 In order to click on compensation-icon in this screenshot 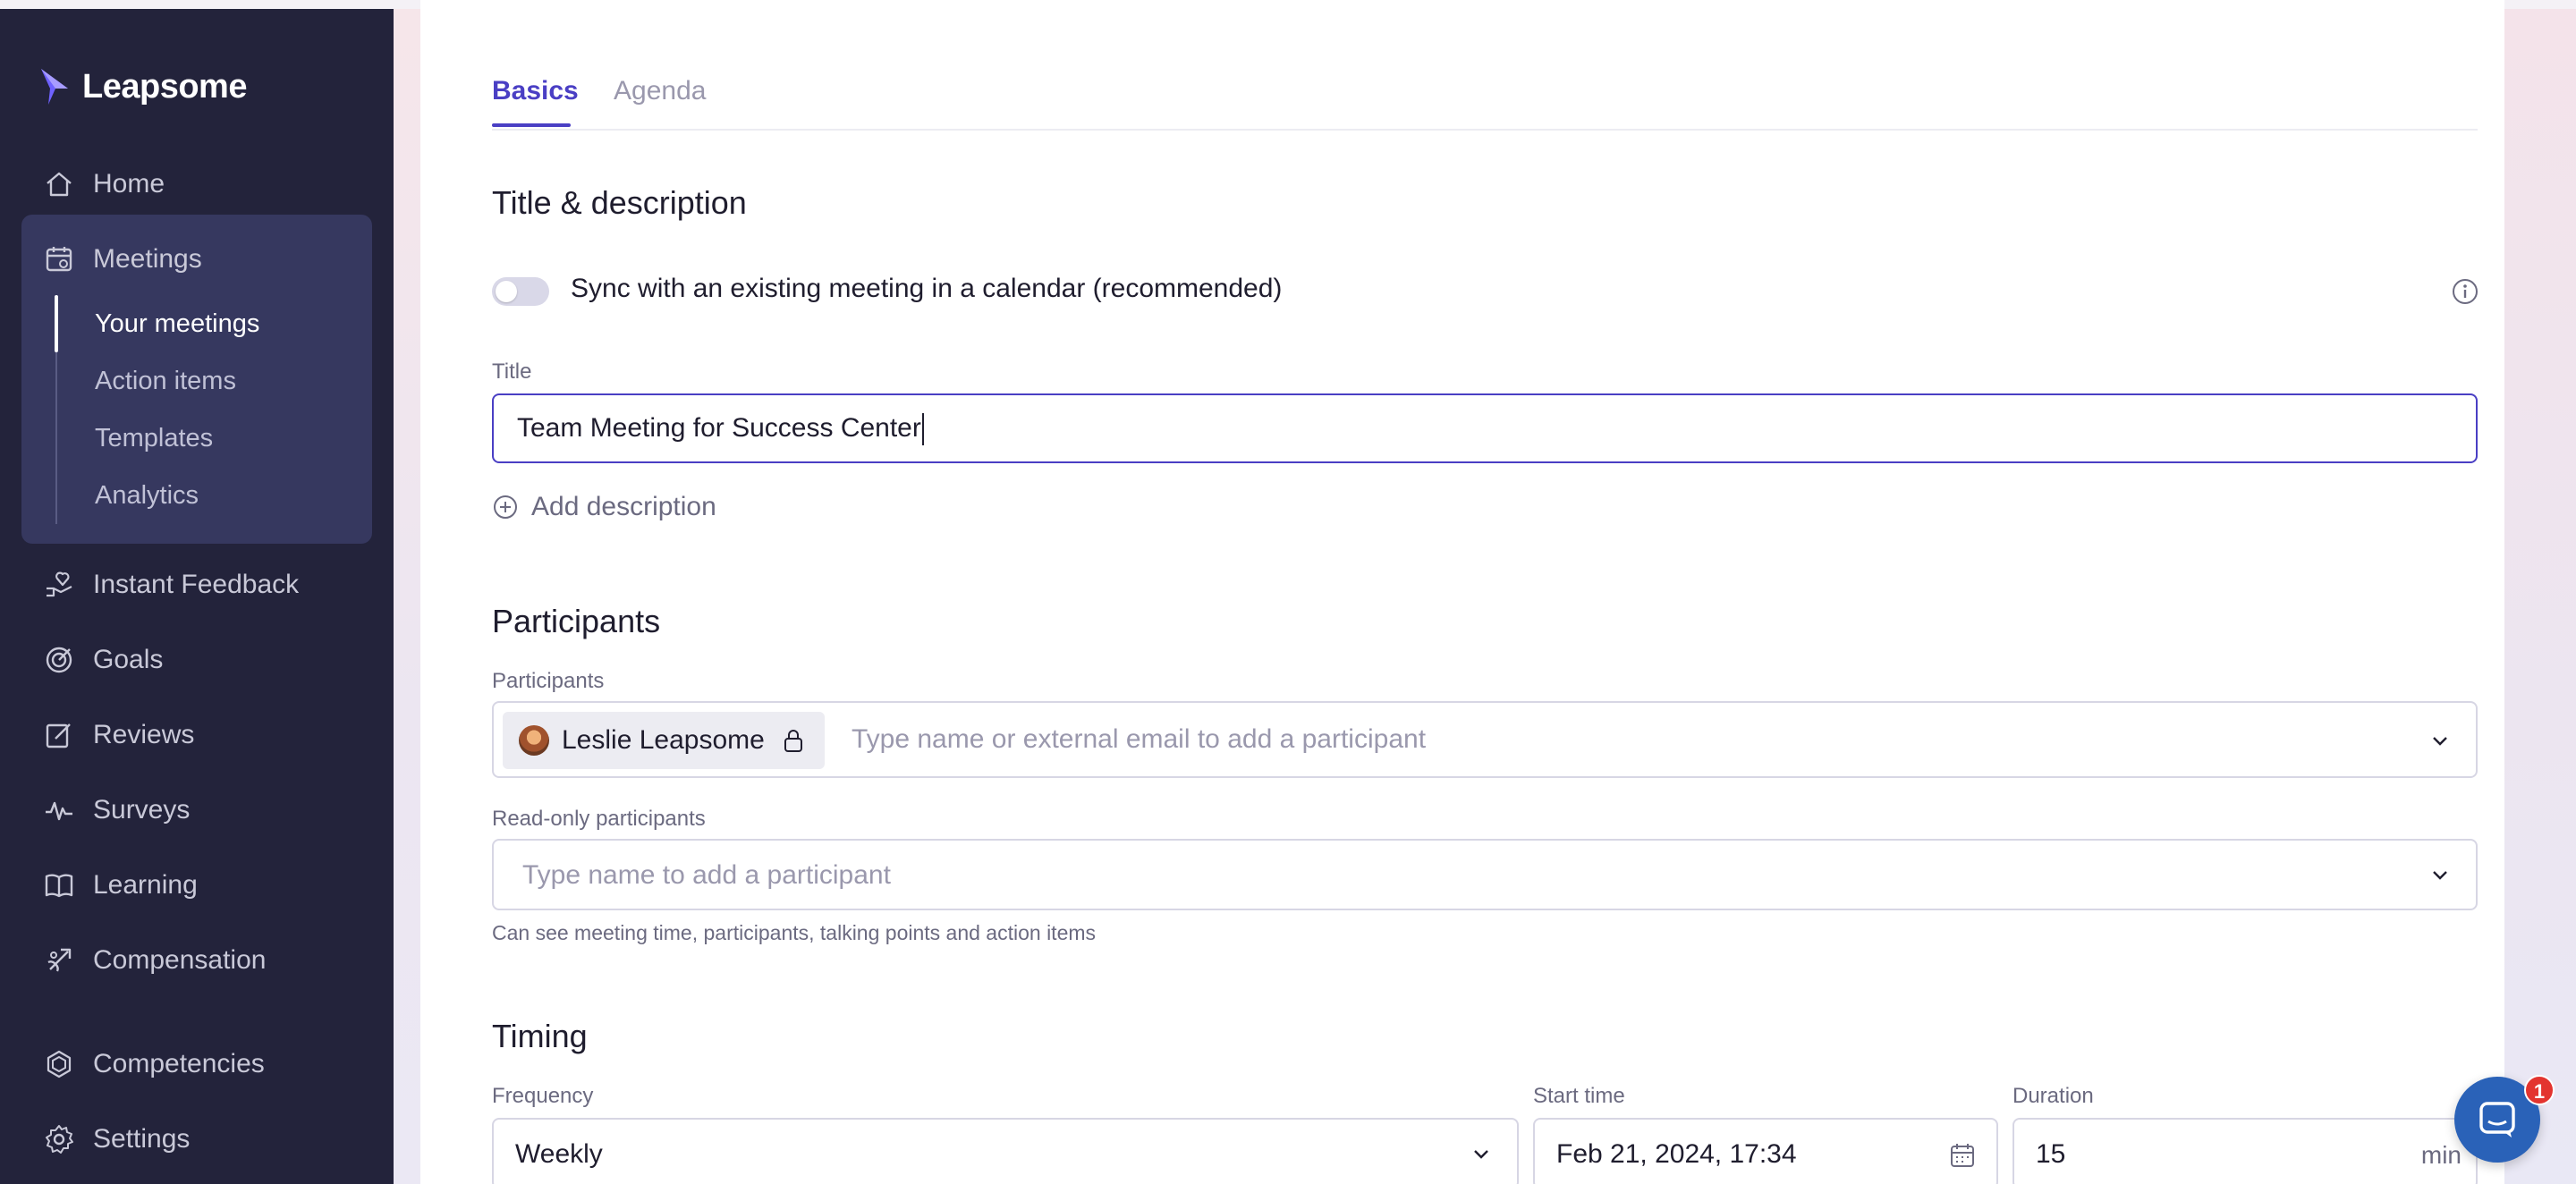, I will do `click(59, 960)`.